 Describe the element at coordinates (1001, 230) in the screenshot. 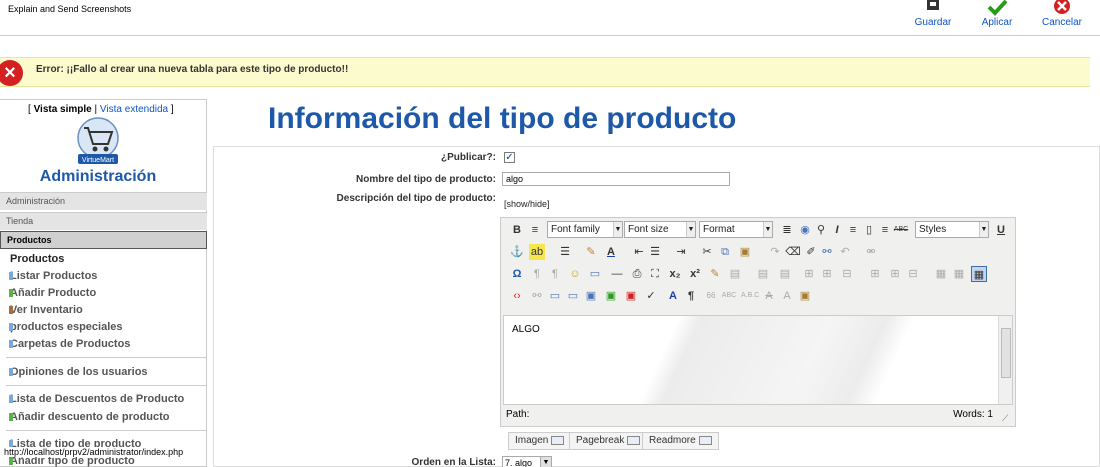

I see `underline-icon: U` at that location.